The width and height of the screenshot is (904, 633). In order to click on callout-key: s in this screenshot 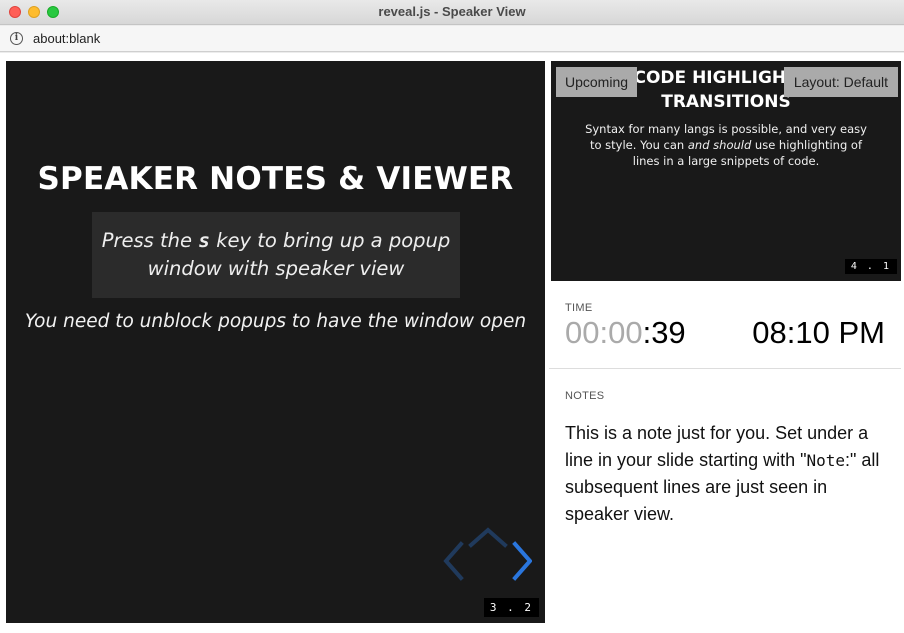, I will do `click(204, 240)`.